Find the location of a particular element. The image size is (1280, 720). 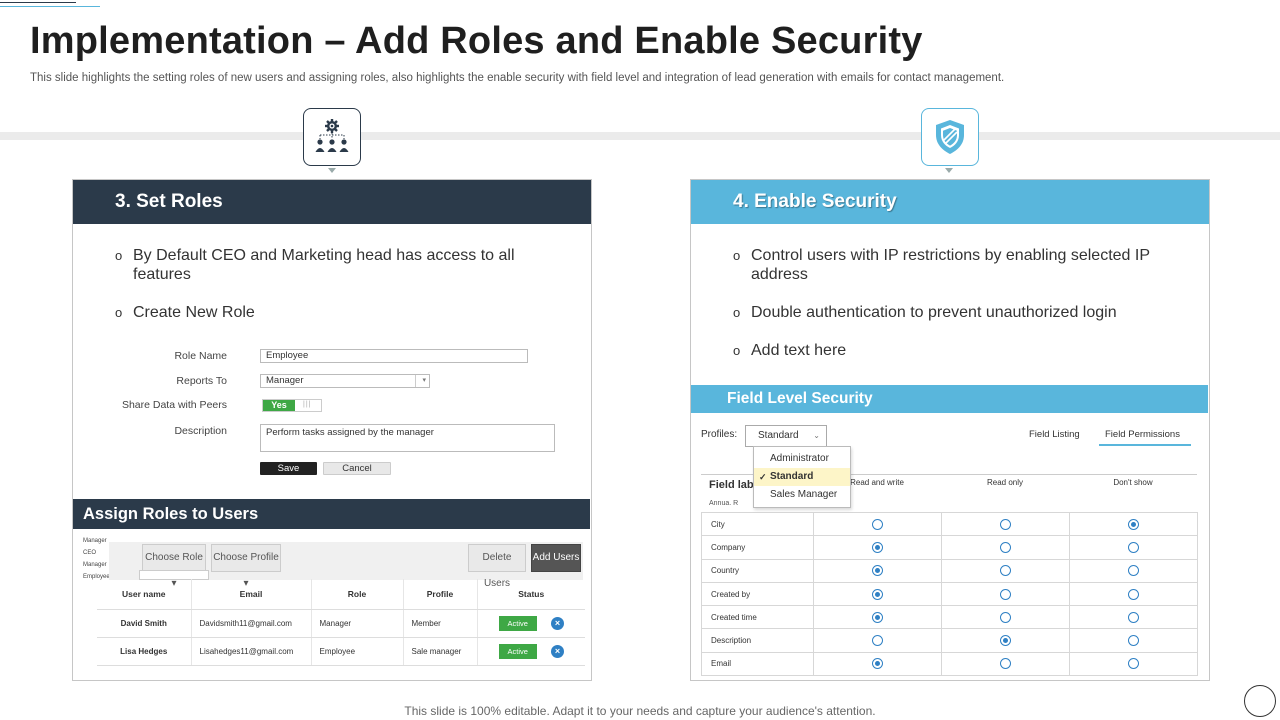

tab-field-listing: Field Listing is located at coordinates (1054, 434).